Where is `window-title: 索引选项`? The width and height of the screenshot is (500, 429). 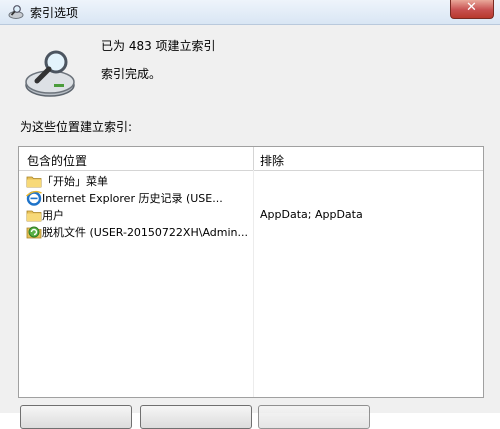
window-title: 索引选项 is located at coordinates (54, 13).